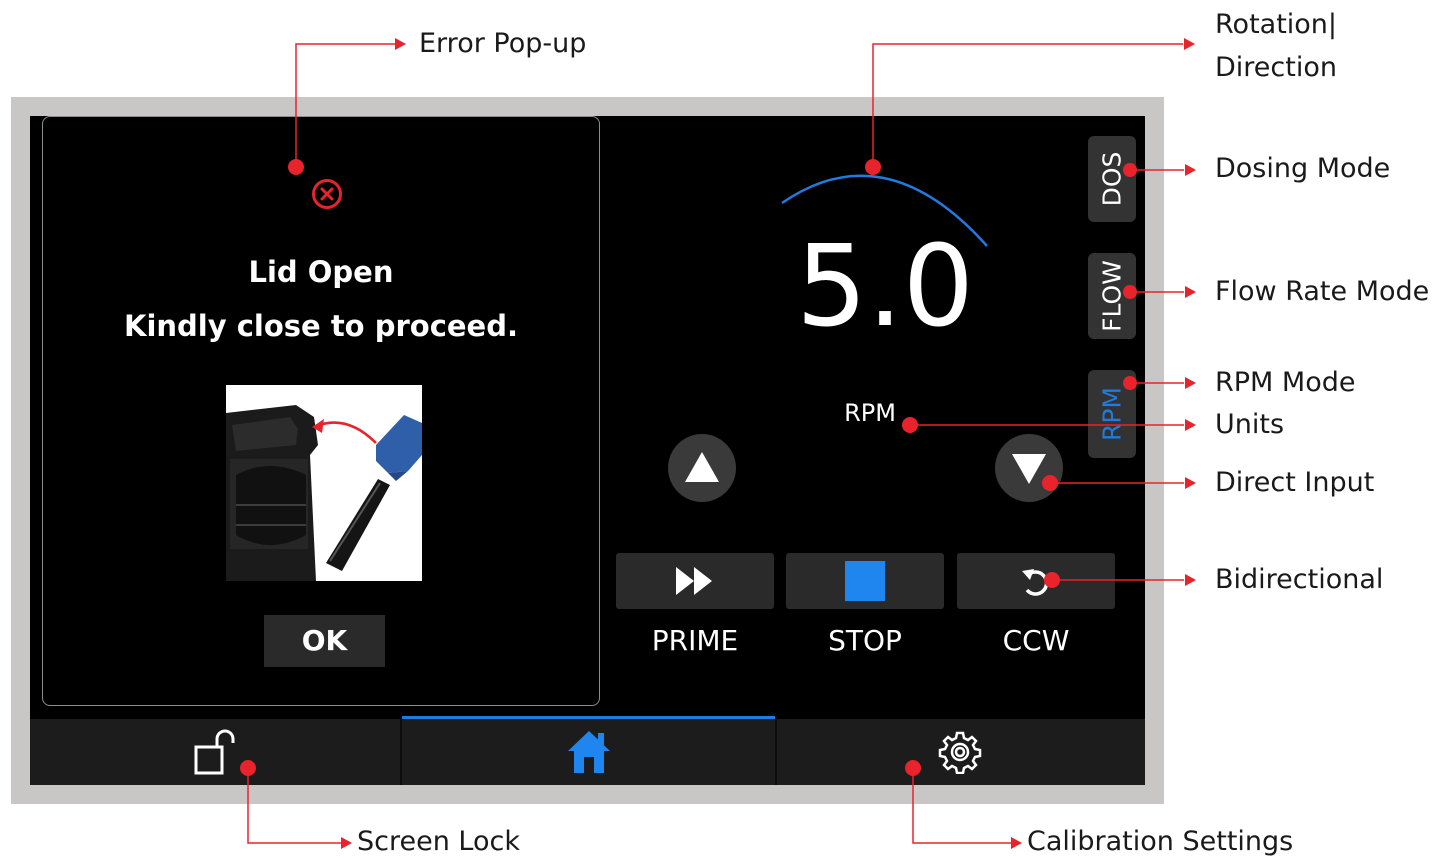 The width and height of the screenshot is (1447, 859). Describe the element at coordinates (1295, 482) in the screenshot. I see `annotation-direct-input: Direct Input` at that location.